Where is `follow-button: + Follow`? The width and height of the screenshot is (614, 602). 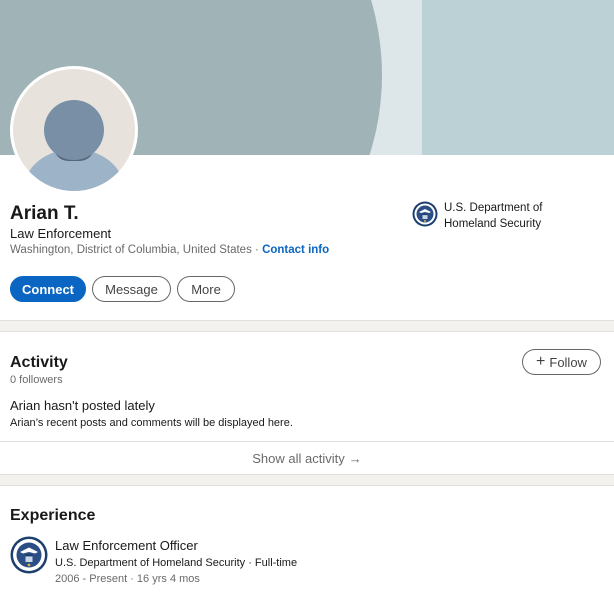 follow-button: + Follow is located at coordinates (561, 362).